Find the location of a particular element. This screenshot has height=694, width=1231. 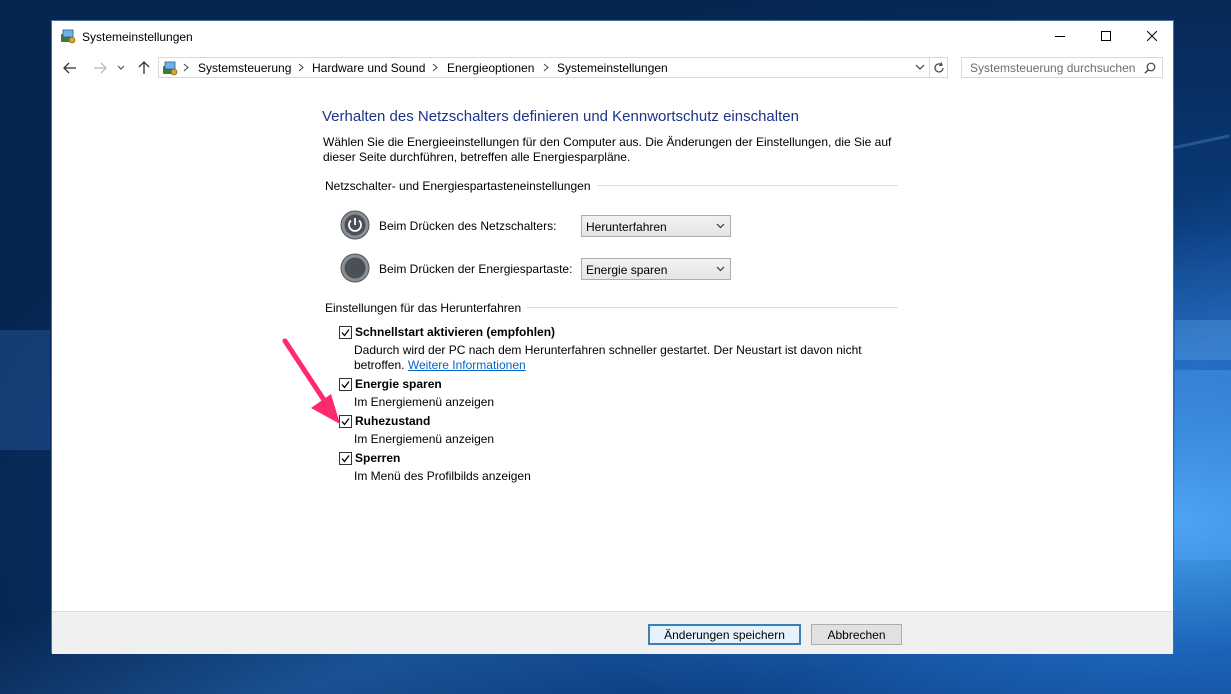

more-info-link: Weitere Informationen is located at coordinates (467, 365).